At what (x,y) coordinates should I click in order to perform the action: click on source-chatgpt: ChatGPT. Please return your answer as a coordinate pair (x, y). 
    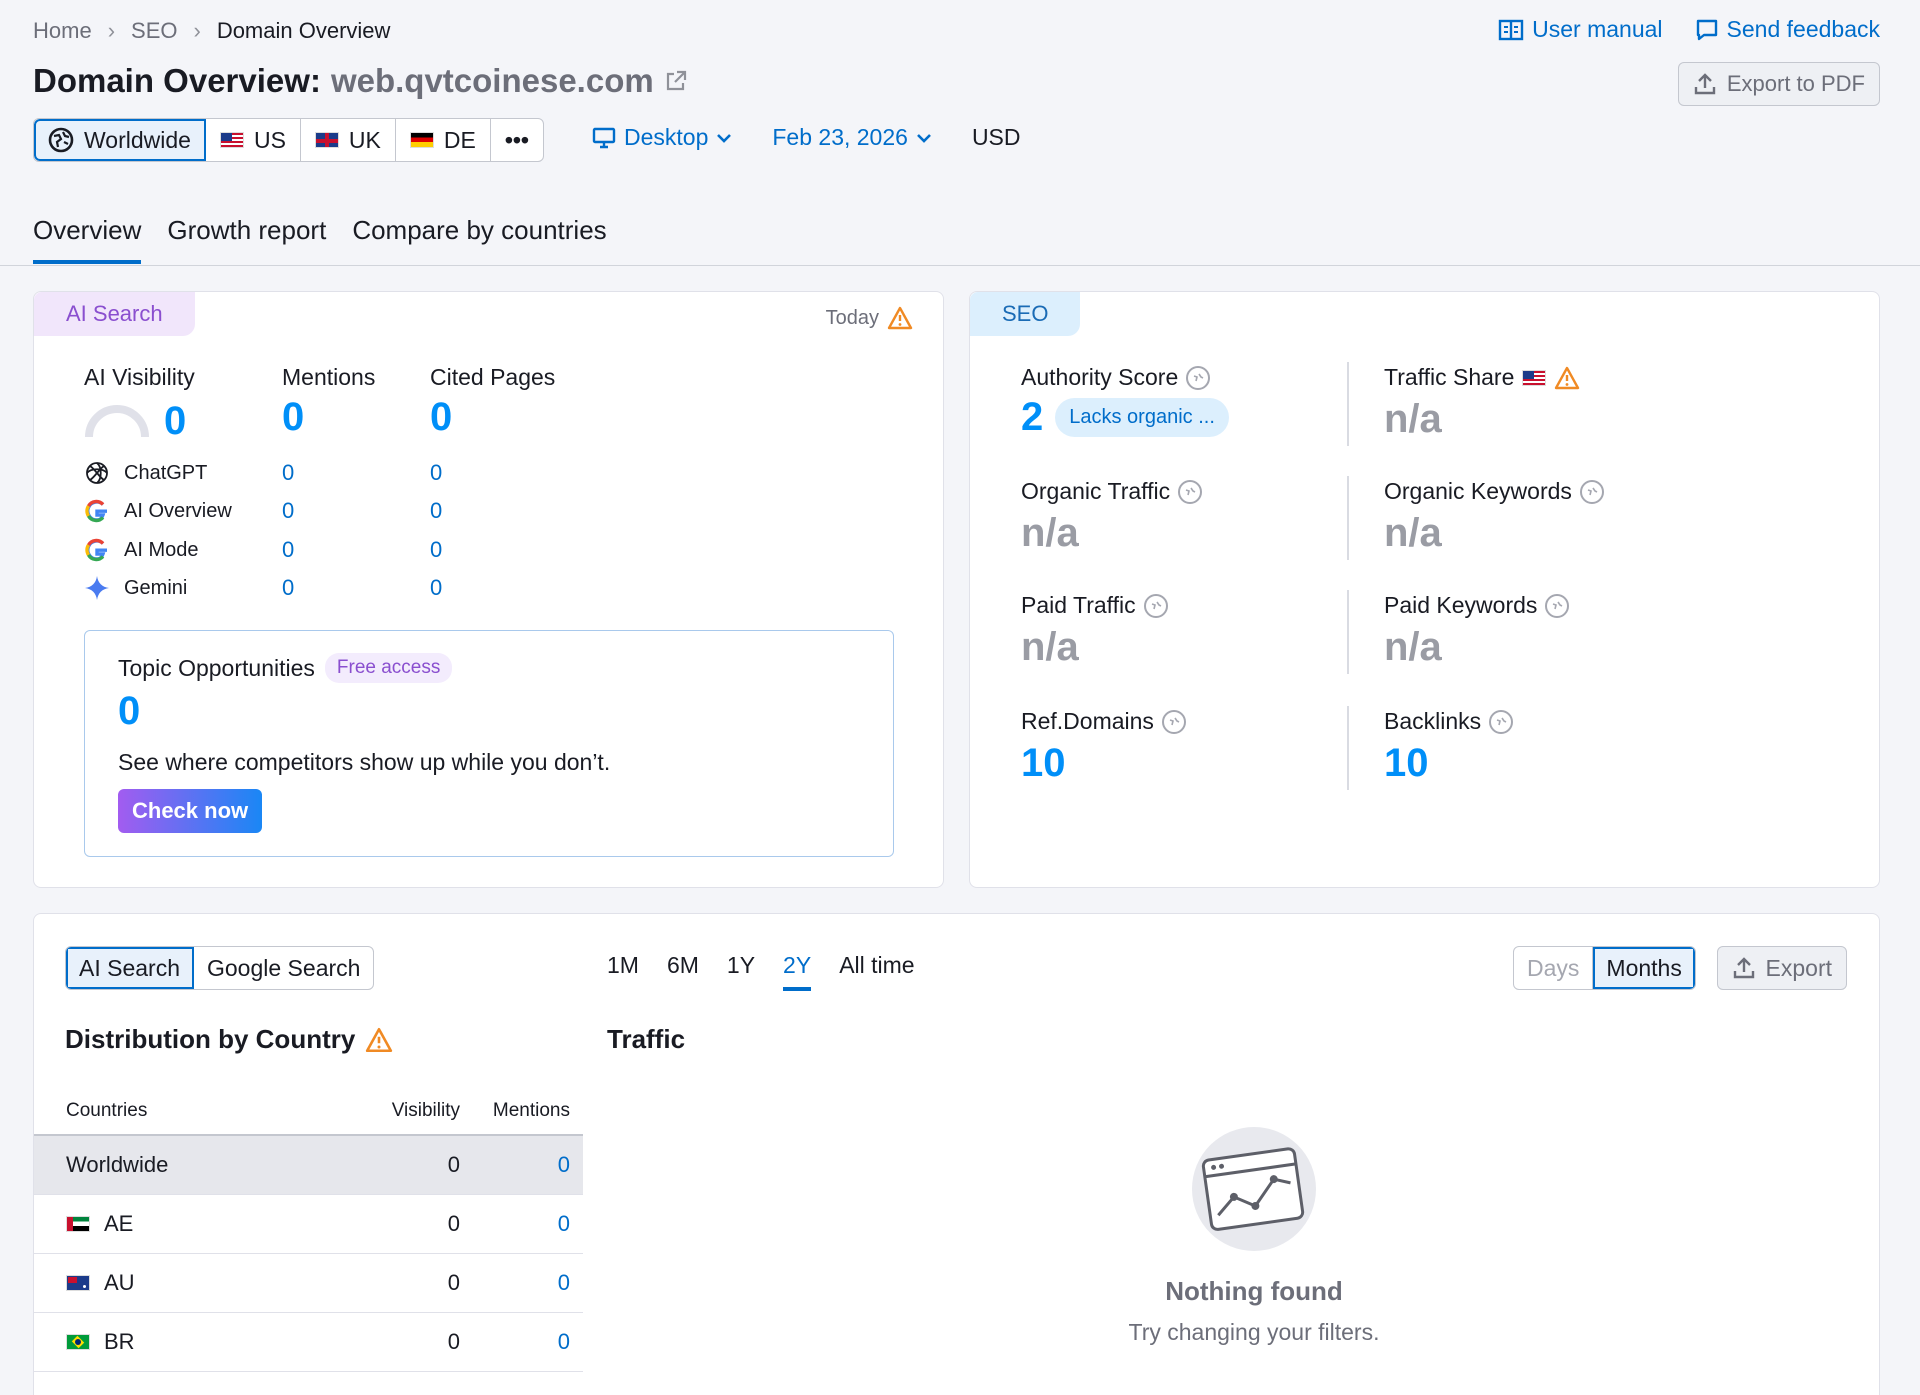
    Looking at the image, I should click on (145, 473).